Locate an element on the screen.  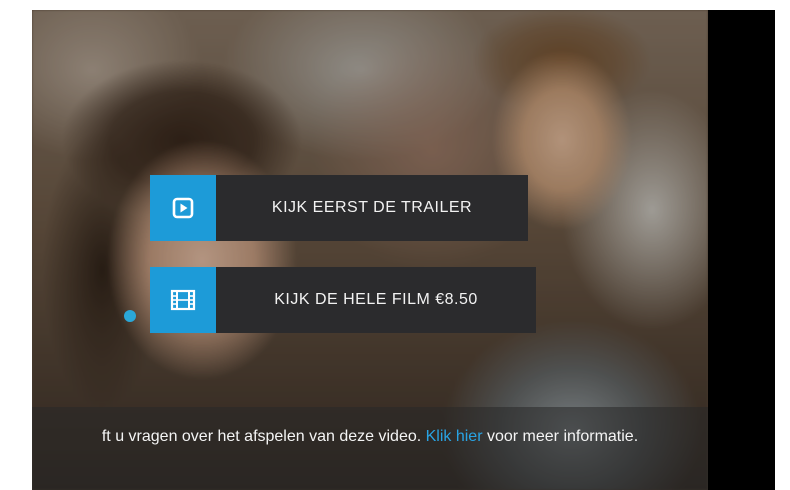
help-link: Klik hier is located at coordinates (454, 436).